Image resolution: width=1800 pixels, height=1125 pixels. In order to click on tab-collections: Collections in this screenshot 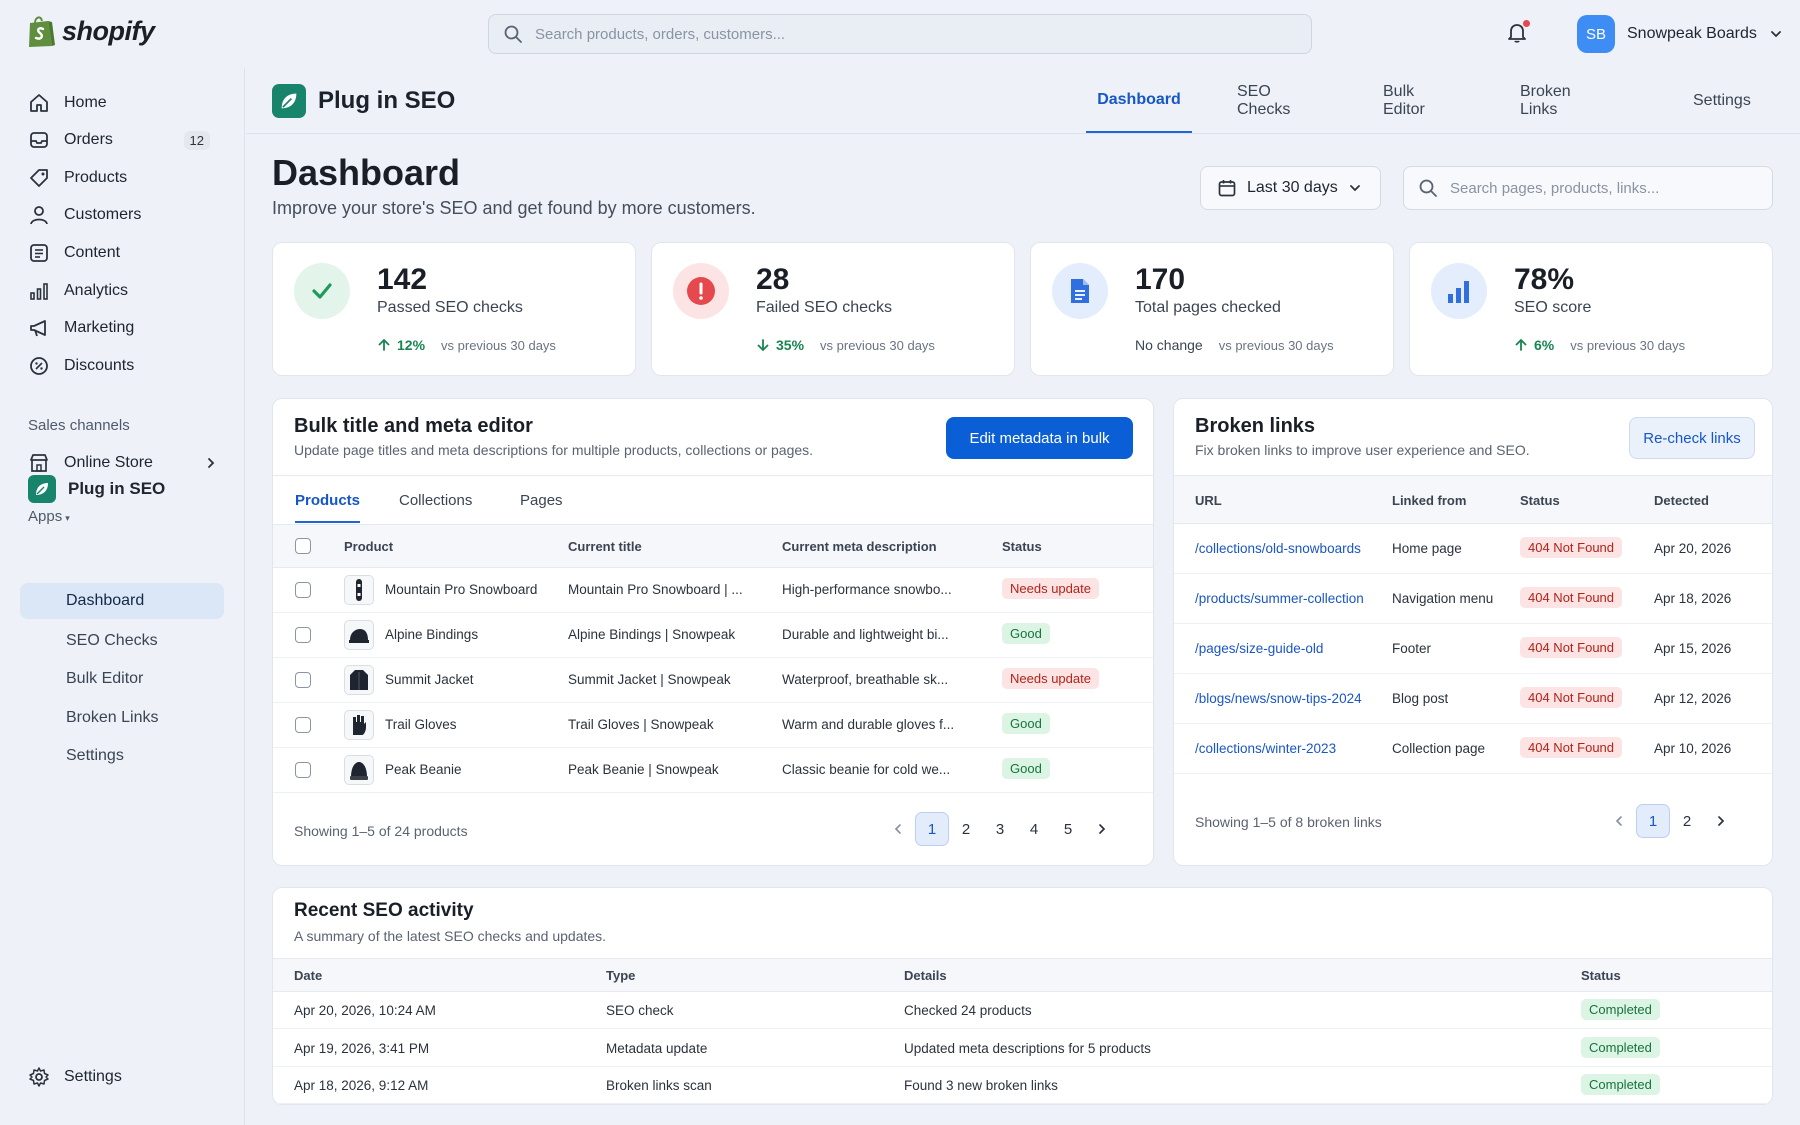, I will do `click(435, 500)`.